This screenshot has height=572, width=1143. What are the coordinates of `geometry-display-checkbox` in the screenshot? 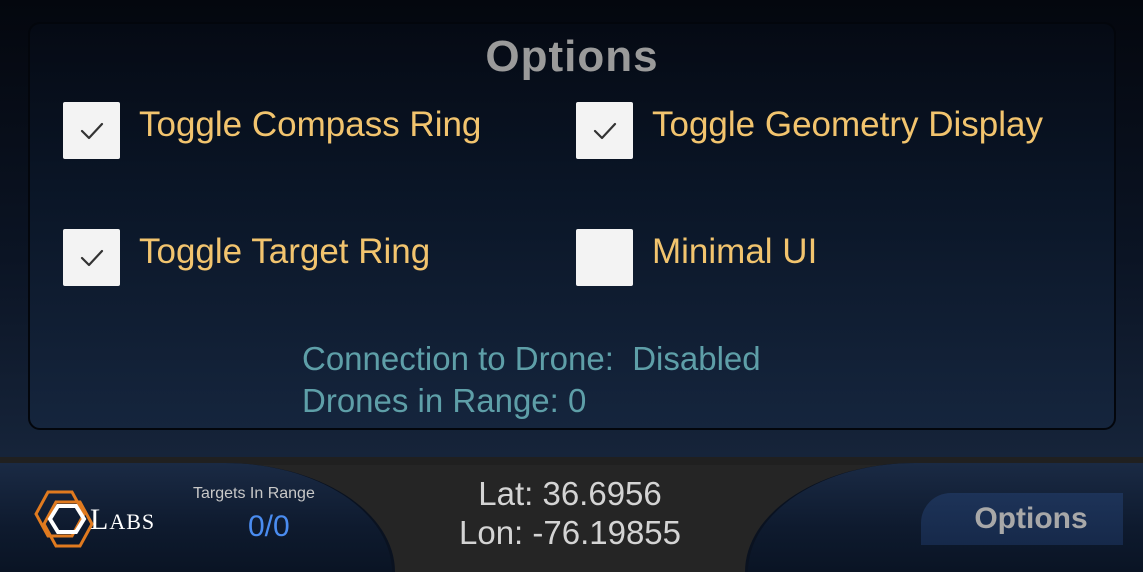 It's located at (604, 130).